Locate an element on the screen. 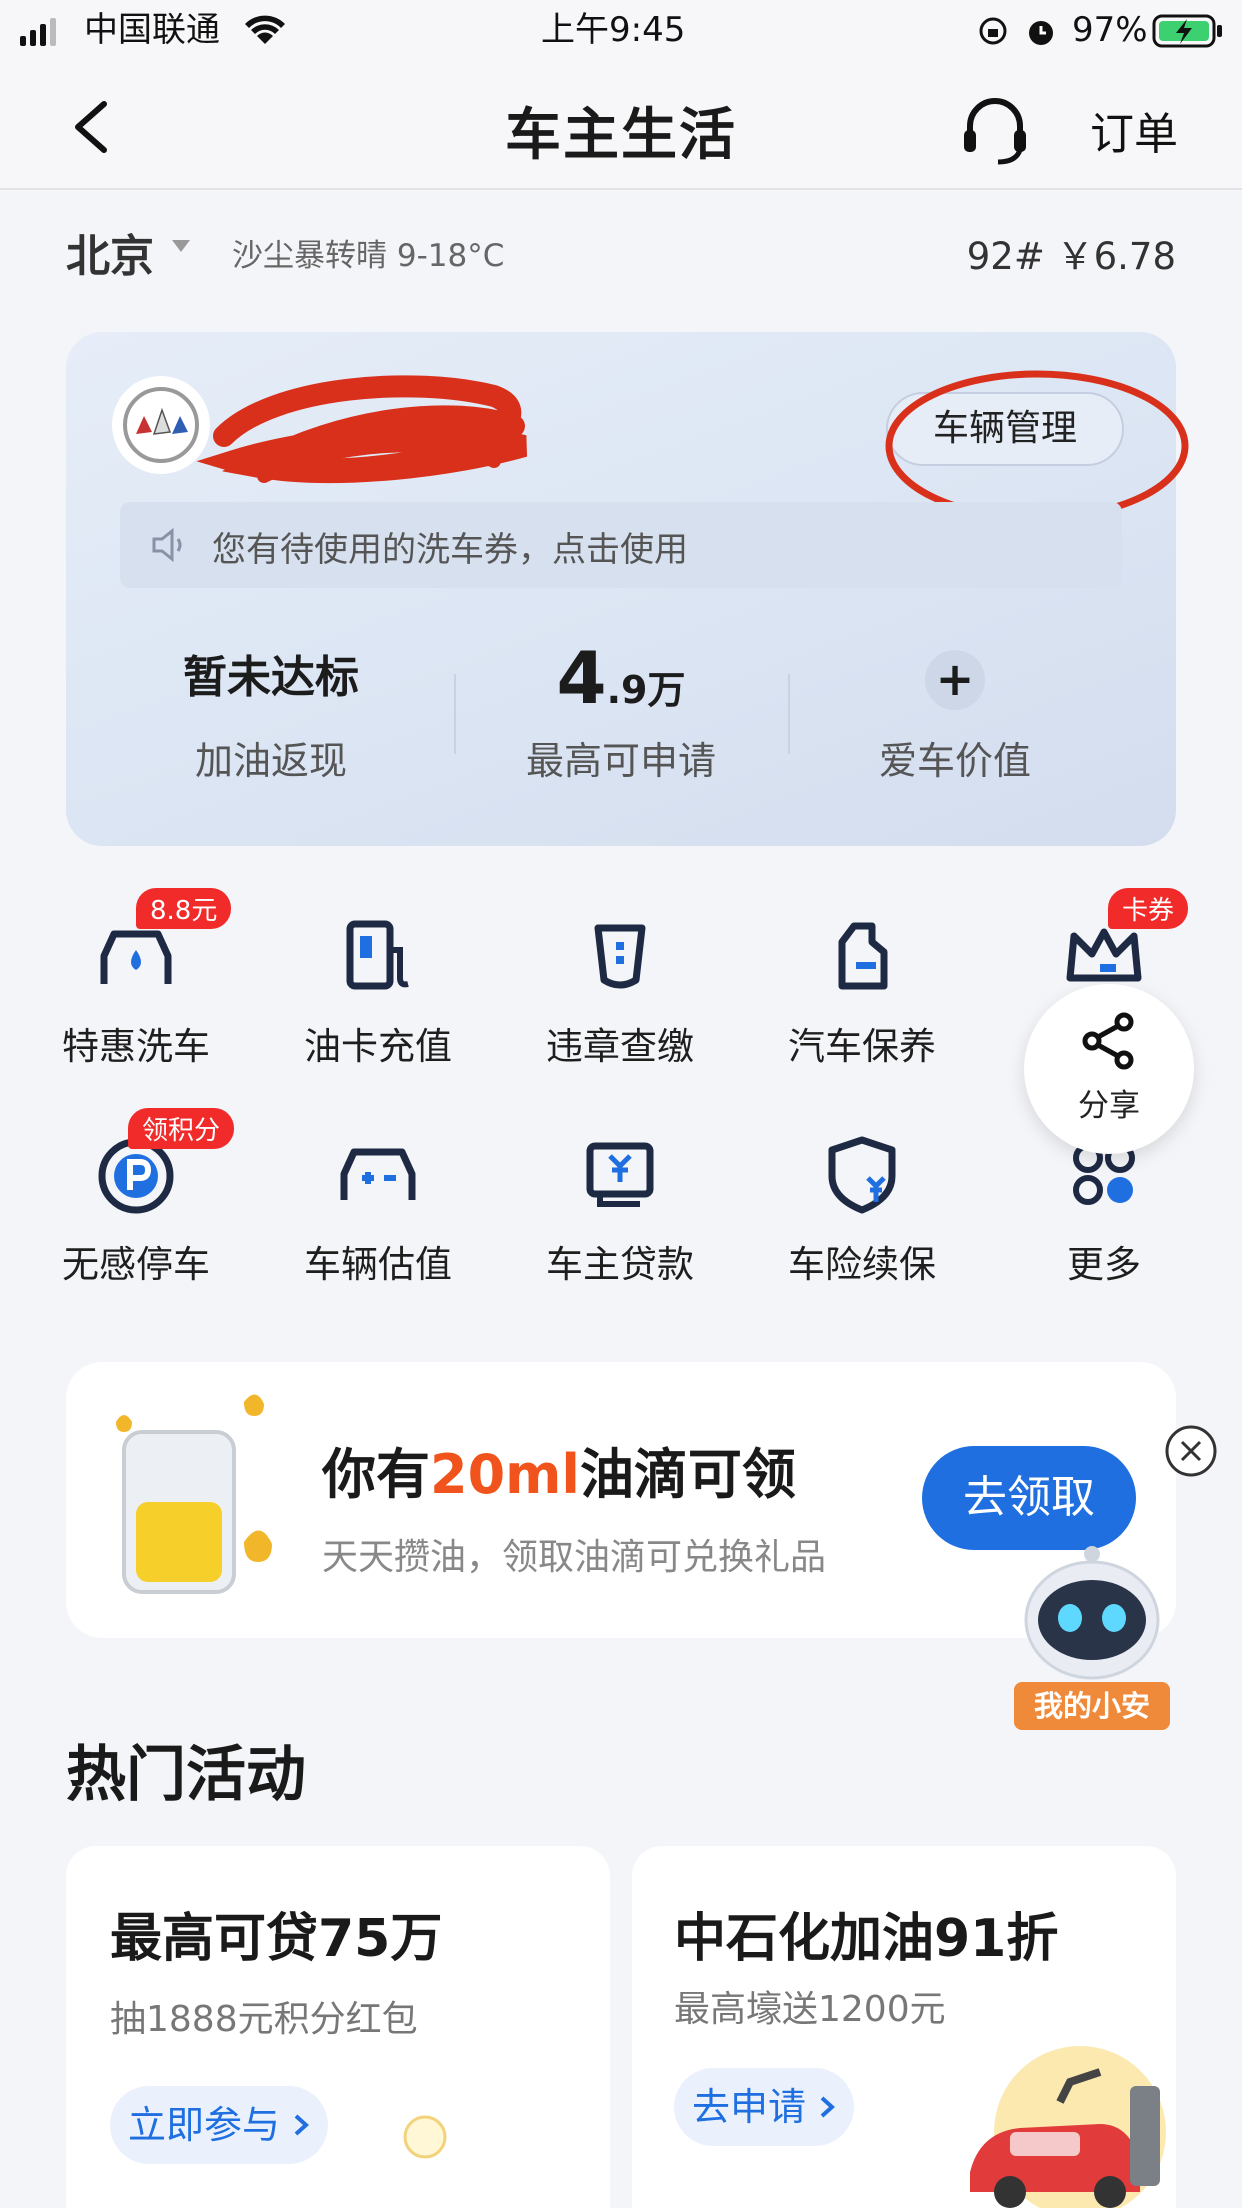 This screenshot has width=1242, height=2208. stat-car-value: + 爱车价值 is located at coordinates (955, 708).